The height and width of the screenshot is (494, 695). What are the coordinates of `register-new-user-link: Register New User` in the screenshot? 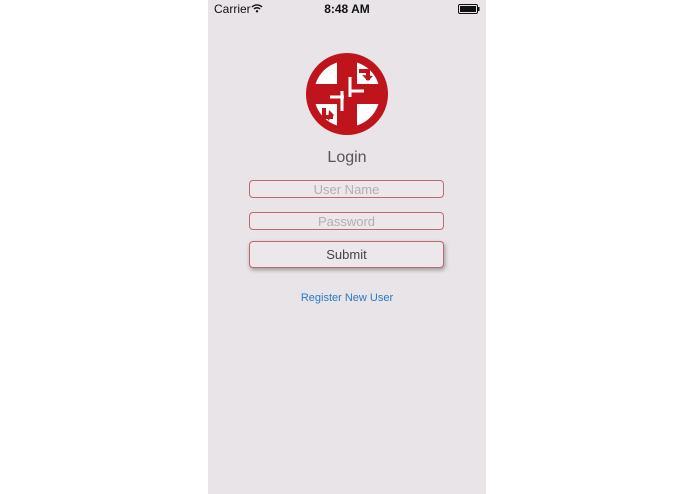 It's located at (347, 298).